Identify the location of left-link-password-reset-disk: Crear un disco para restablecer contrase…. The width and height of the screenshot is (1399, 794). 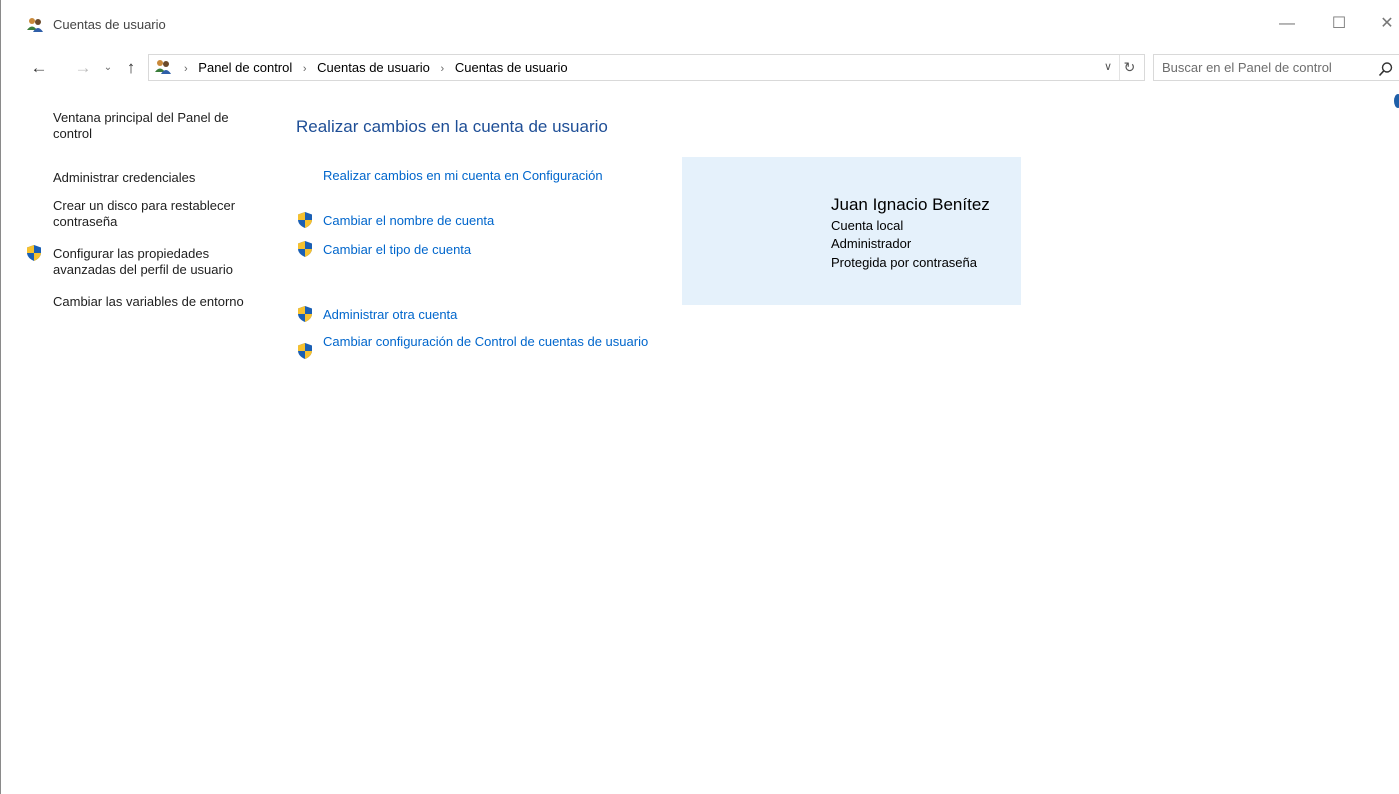
(160, 214).